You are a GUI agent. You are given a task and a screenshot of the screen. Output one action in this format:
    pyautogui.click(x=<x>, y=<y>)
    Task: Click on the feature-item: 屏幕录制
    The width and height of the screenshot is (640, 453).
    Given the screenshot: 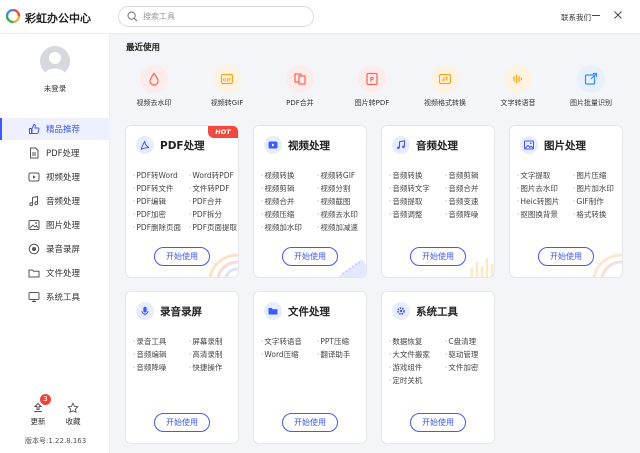 What is the action you would take?
    pyautogui.click(x=213, y=341)
    